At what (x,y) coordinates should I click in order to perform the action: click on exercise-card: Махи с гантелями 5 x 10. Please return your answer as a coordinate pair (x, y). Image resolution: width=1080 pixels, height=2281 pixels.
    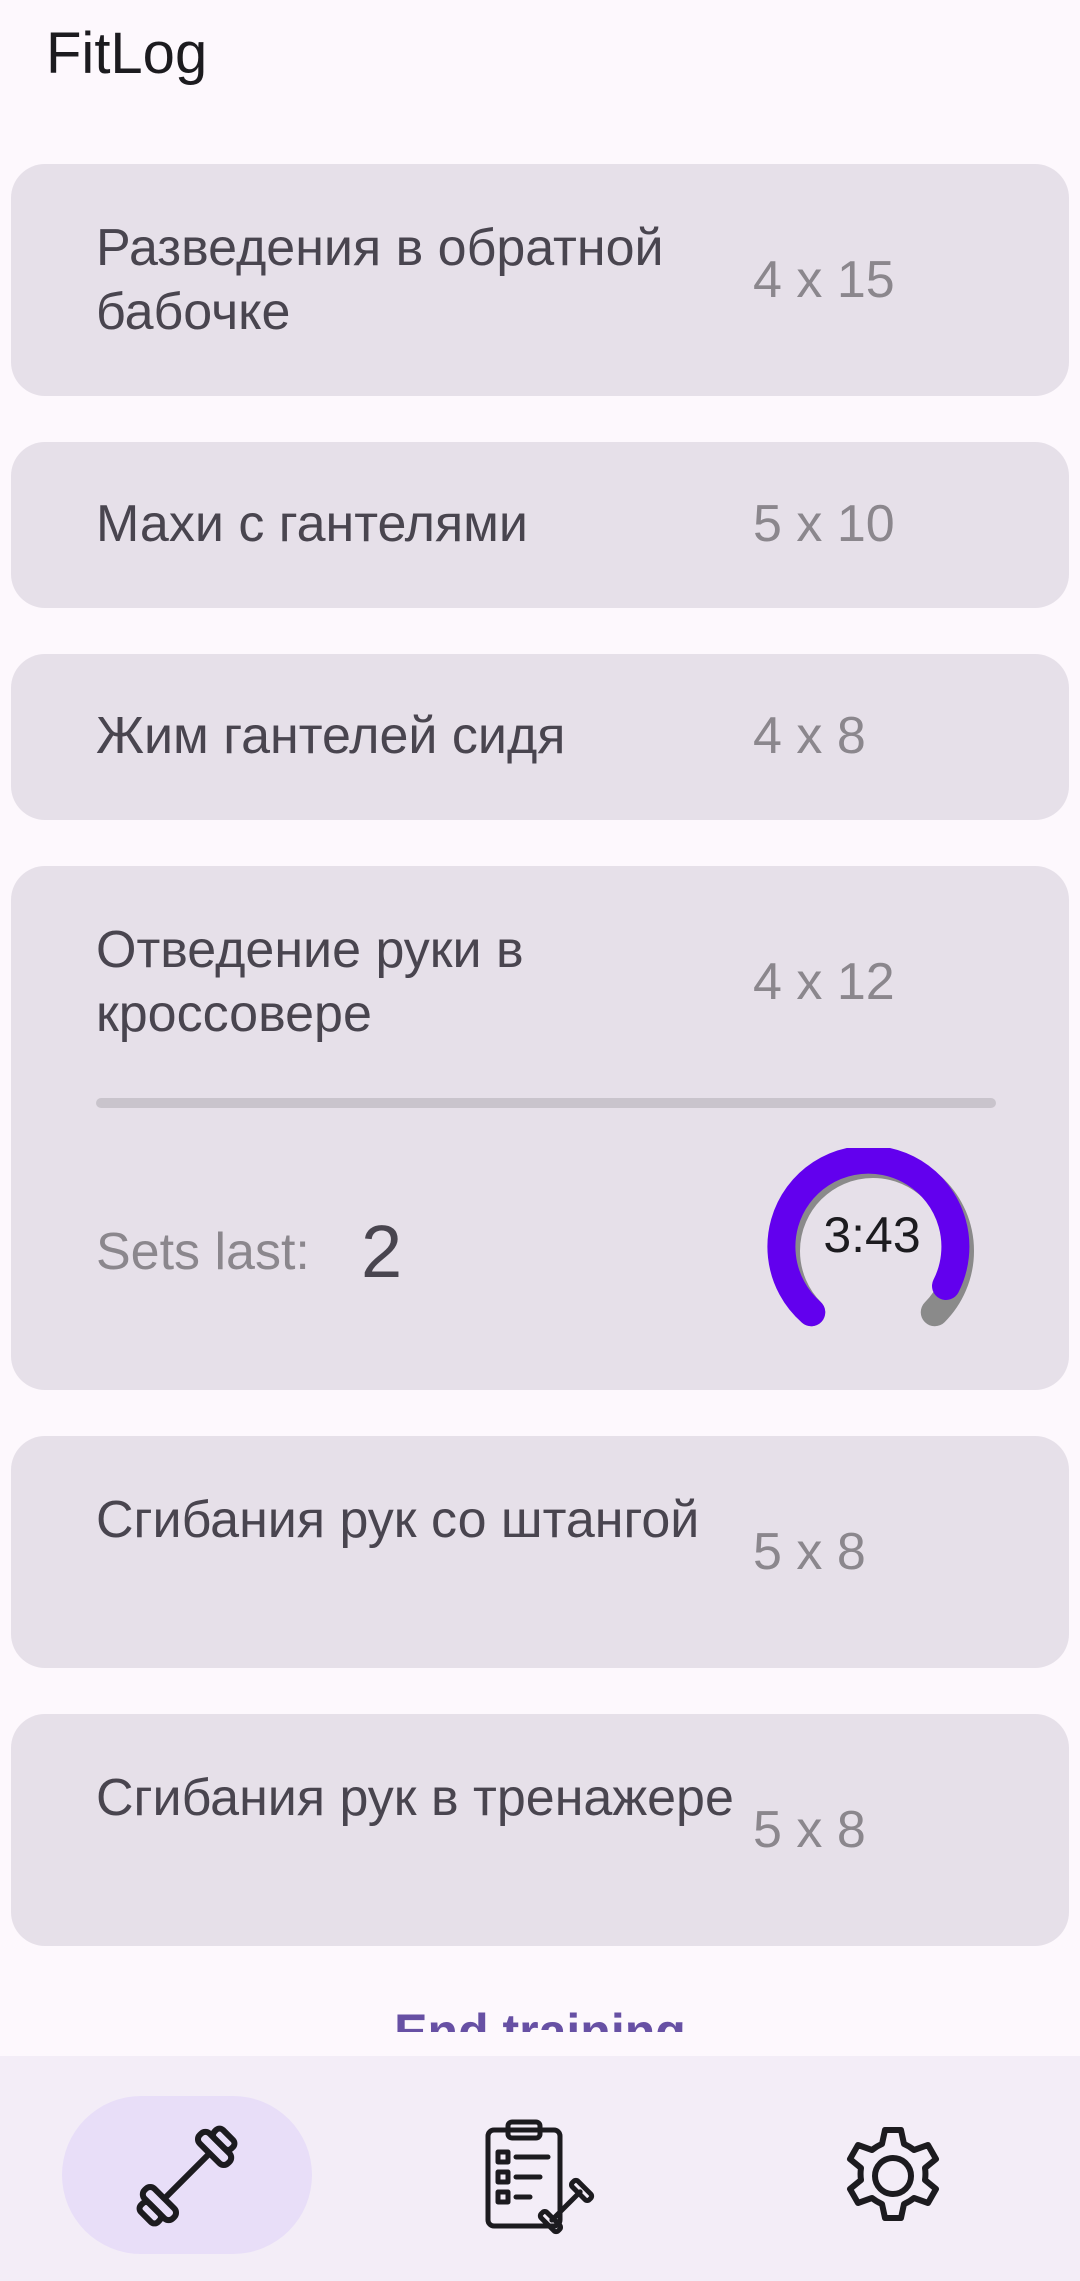
    Looking at the image, I should click on (540, 525).